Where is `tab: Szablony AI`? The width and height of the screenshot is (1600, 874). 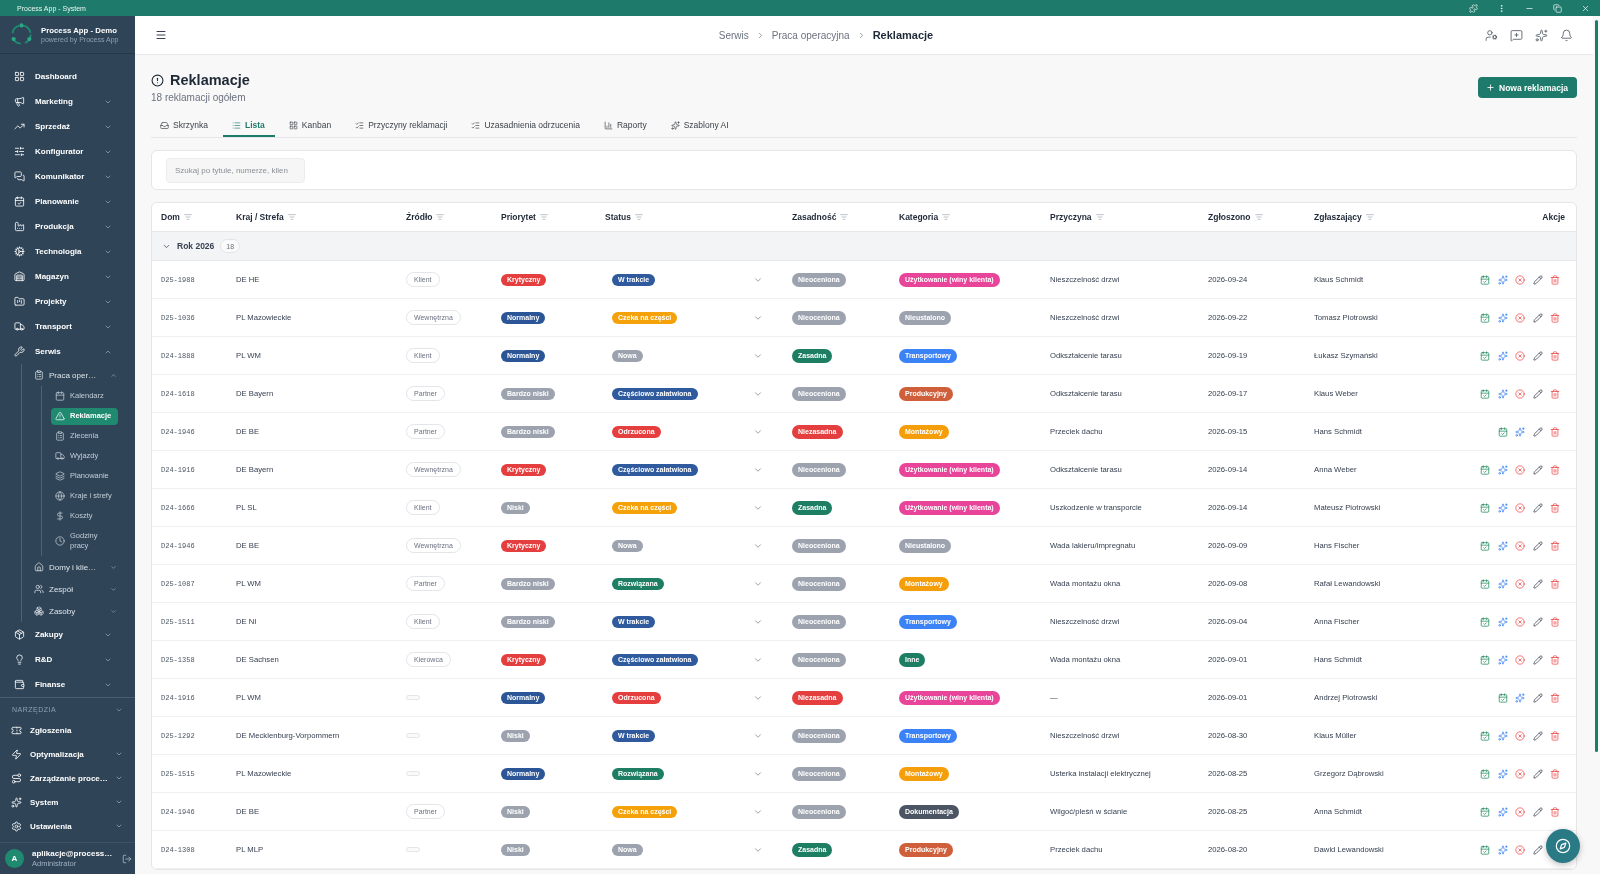 tab: Szablony AI is located at coordinates (700, 126).